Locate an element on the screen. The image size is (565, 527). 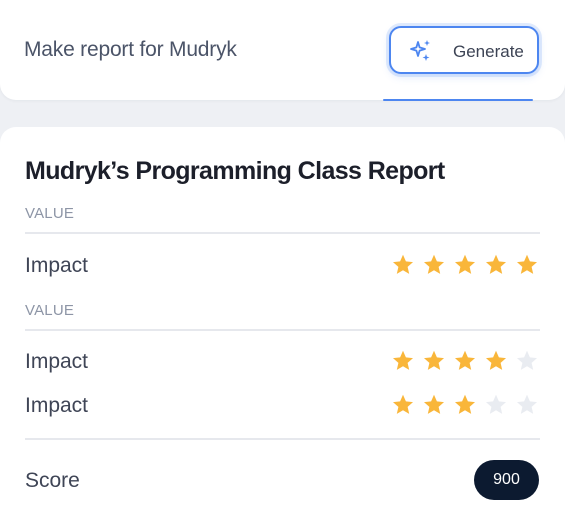
bottom-accent-line is located at coordinates (458, 100).